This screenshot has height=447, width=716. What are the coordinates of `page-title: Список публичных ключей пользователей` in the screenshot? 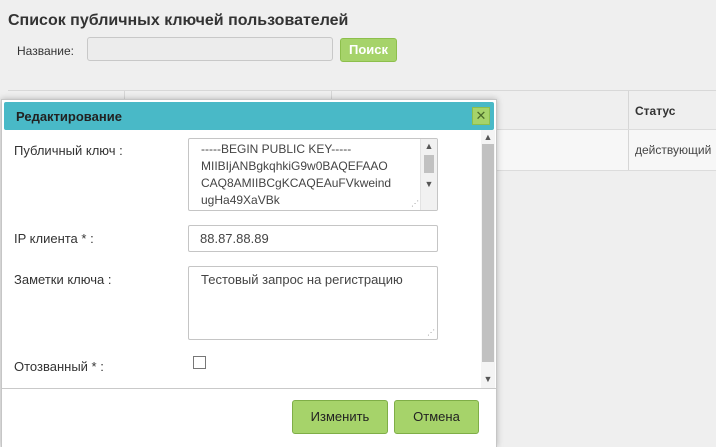 It's located at (178, 20).